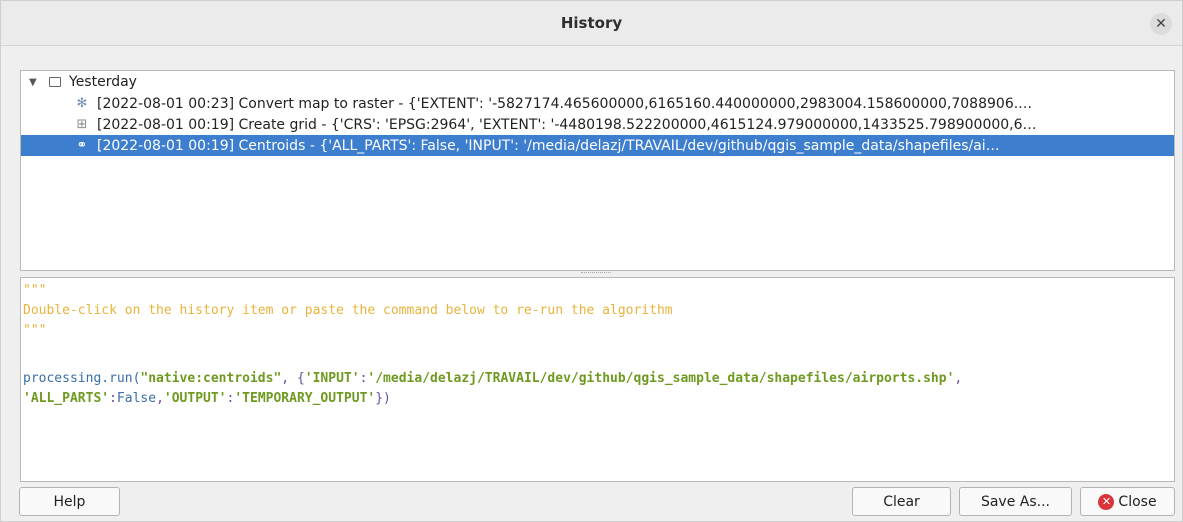 Image resolution: width=1183 pixels, height=522 pixels. Describe the element at coordinates (211, 378) in the screenshot. I see `code-token: "native:centroids"` at that location.